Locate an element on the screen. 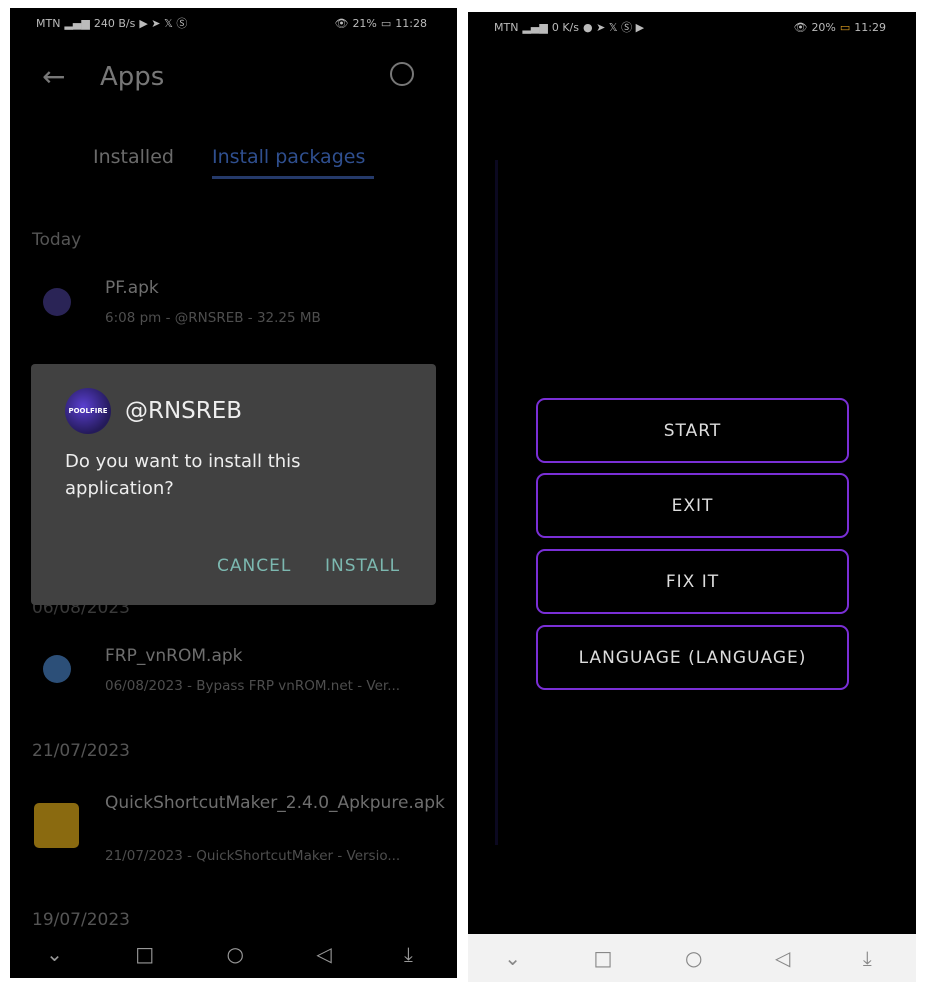 The image size is (927, 984). section-label: 21/07/2023 is located at coordinates (81, 751).